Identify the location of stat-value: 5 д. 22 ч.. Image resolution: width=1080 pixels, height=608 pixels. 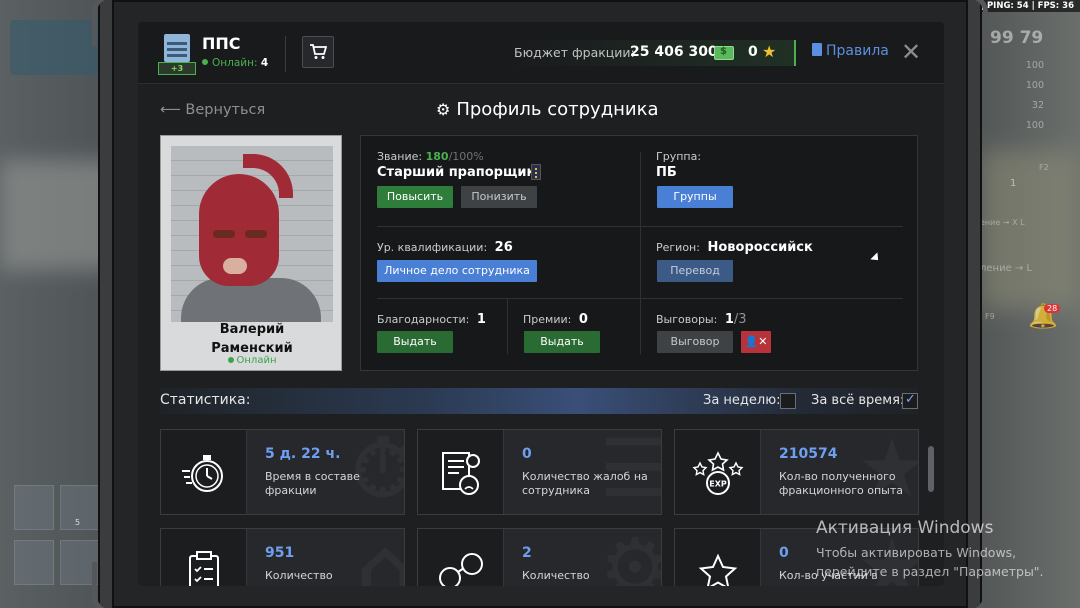
(303, 454).